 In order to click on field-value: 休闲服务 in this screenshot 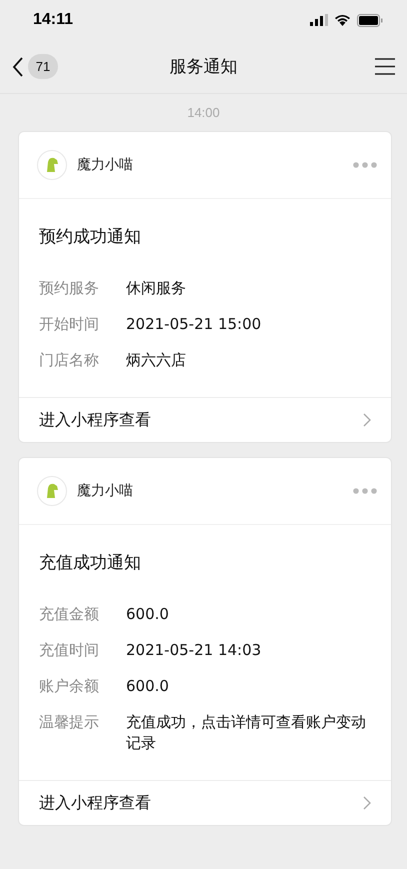, I will do `click(156, 288)`.